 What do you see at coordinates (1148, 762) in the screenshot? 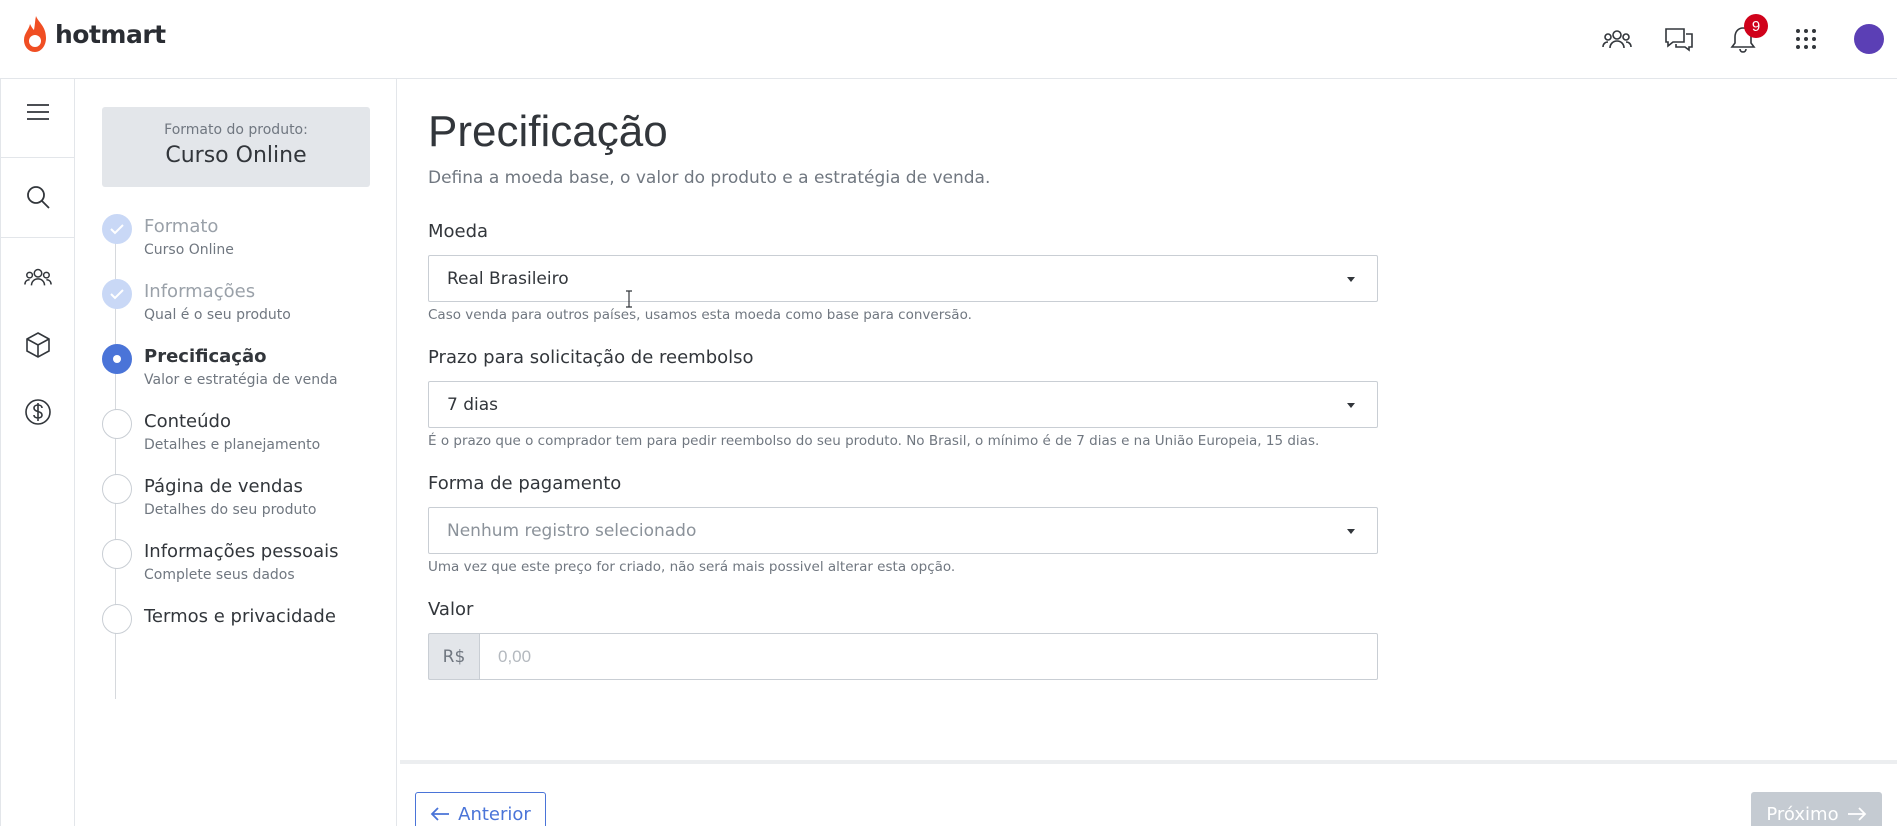
I see `footer-divider` at bounding box center [1148, 762].